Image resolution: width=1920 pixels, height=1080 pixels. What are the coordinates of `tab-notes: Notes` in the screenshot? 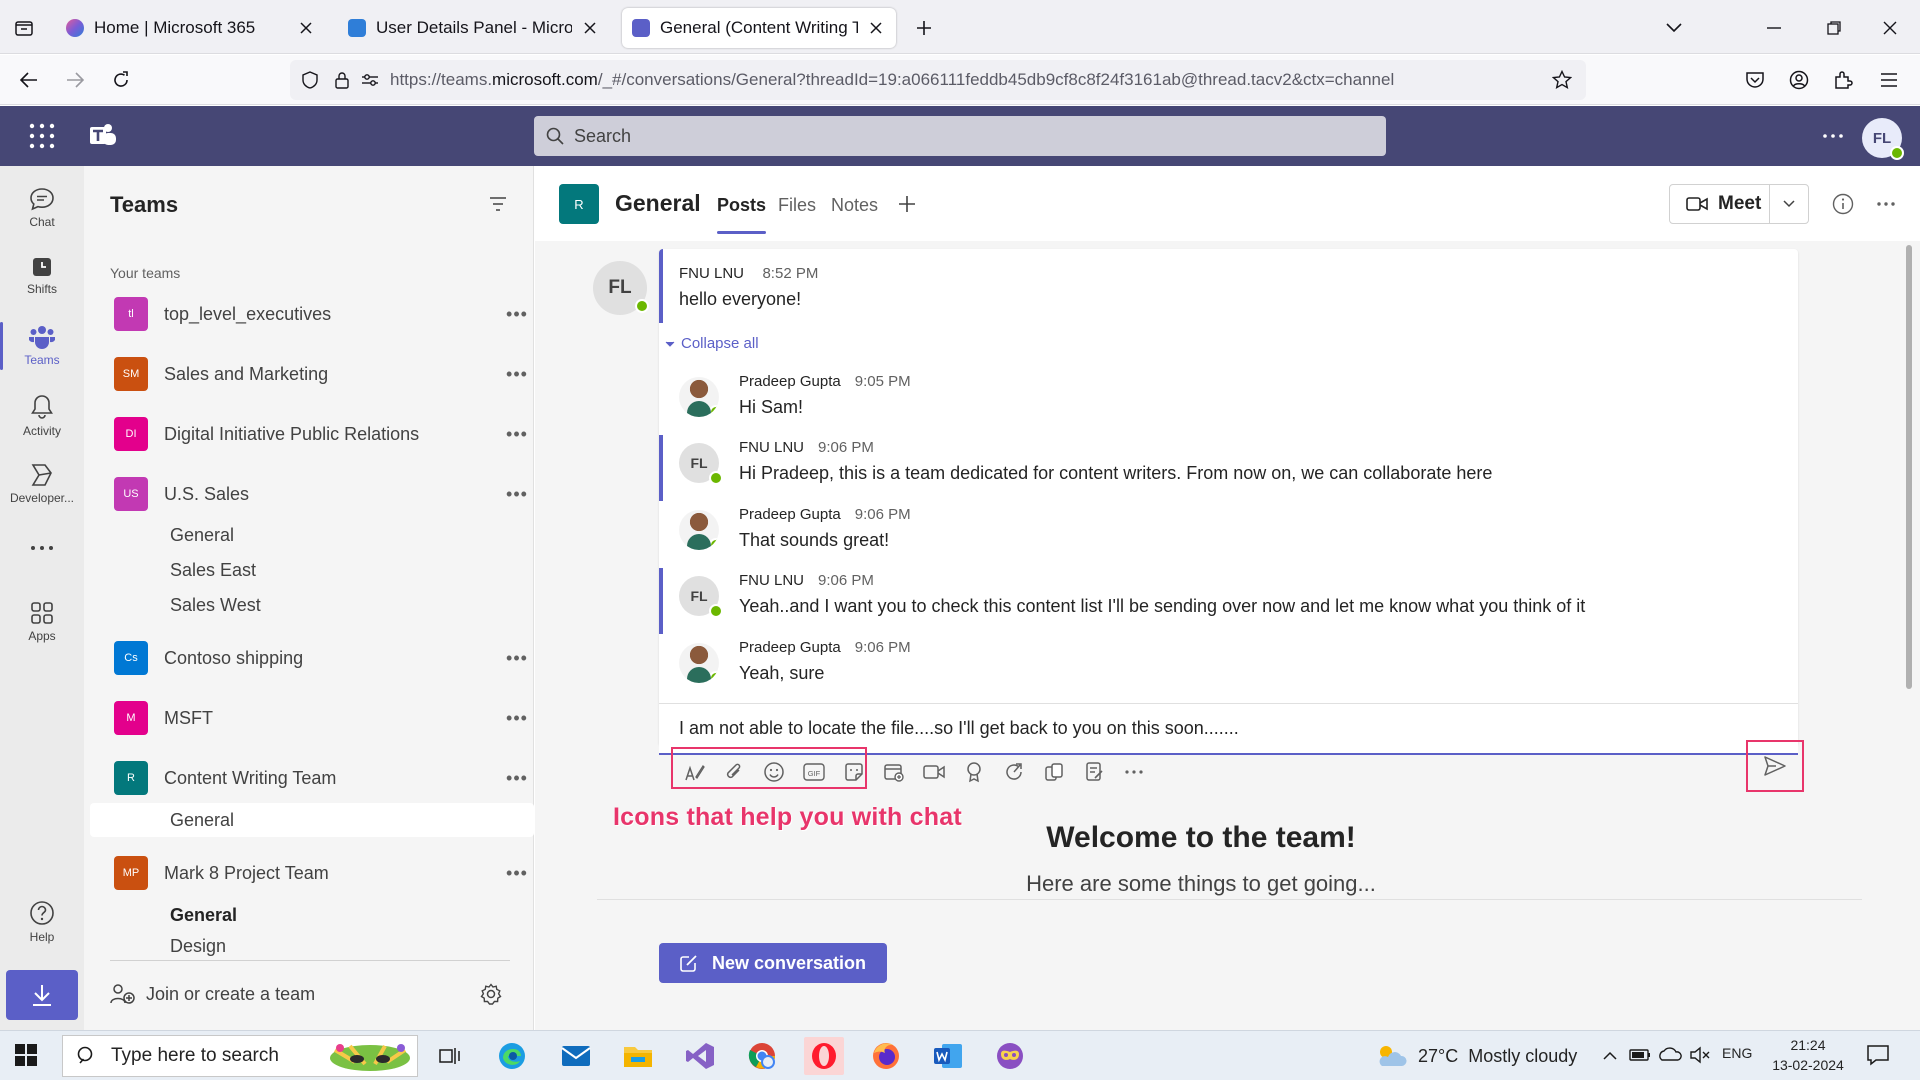 It's located at (854, 205).